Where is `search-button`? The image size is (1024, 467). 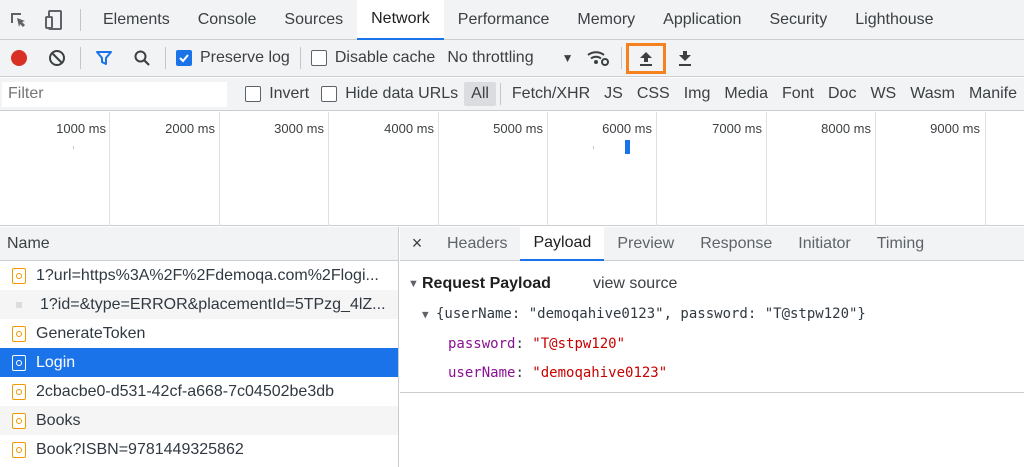 search-button is located at coordinates (142, 58).